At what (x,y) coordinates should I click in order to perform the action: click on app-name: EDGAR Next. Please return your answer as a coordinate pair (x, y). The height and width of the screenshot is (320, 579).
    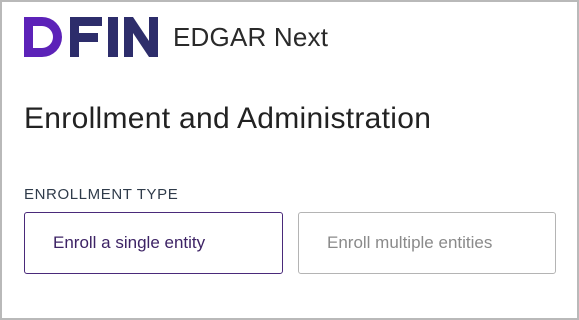
    Looking at the image, I should click on (251, 36).